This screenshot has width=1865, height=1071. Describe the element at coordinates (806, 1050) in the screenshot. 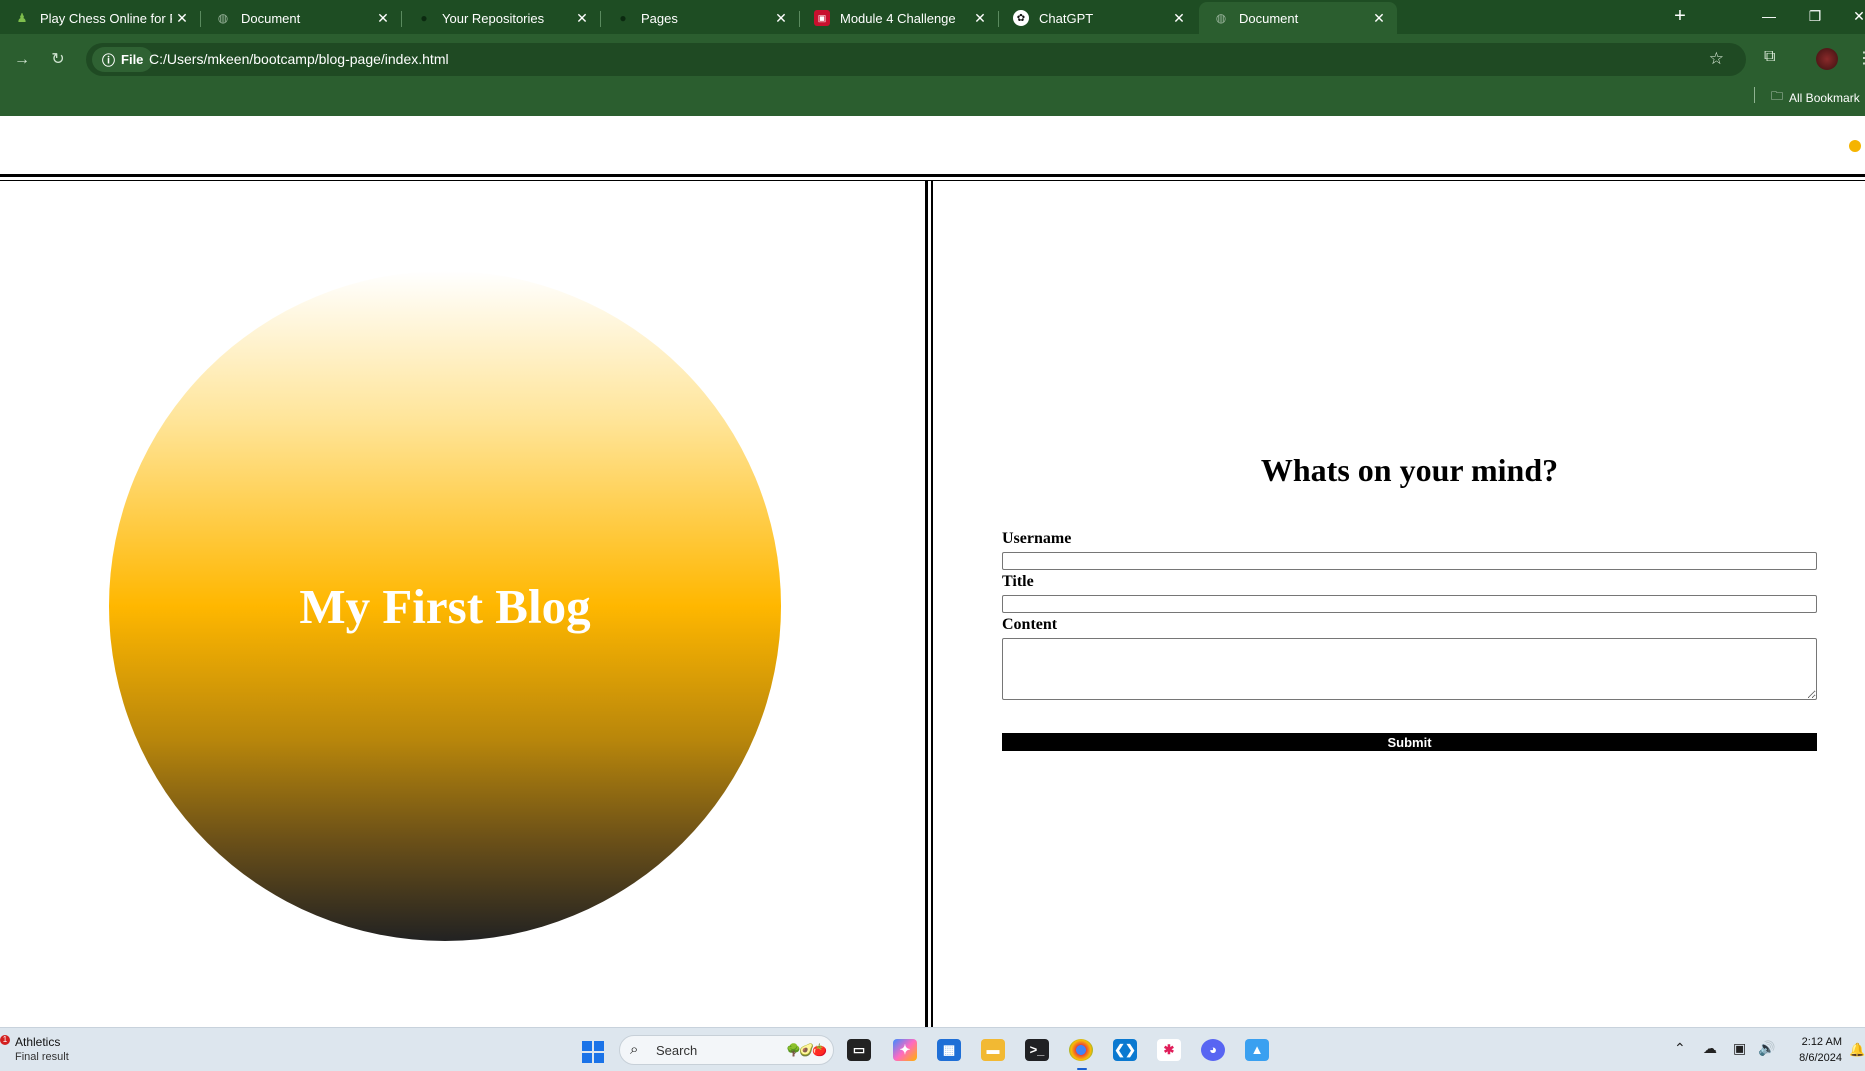

I see `search-highlight-icon: 🌳🥑🍅` at that location.